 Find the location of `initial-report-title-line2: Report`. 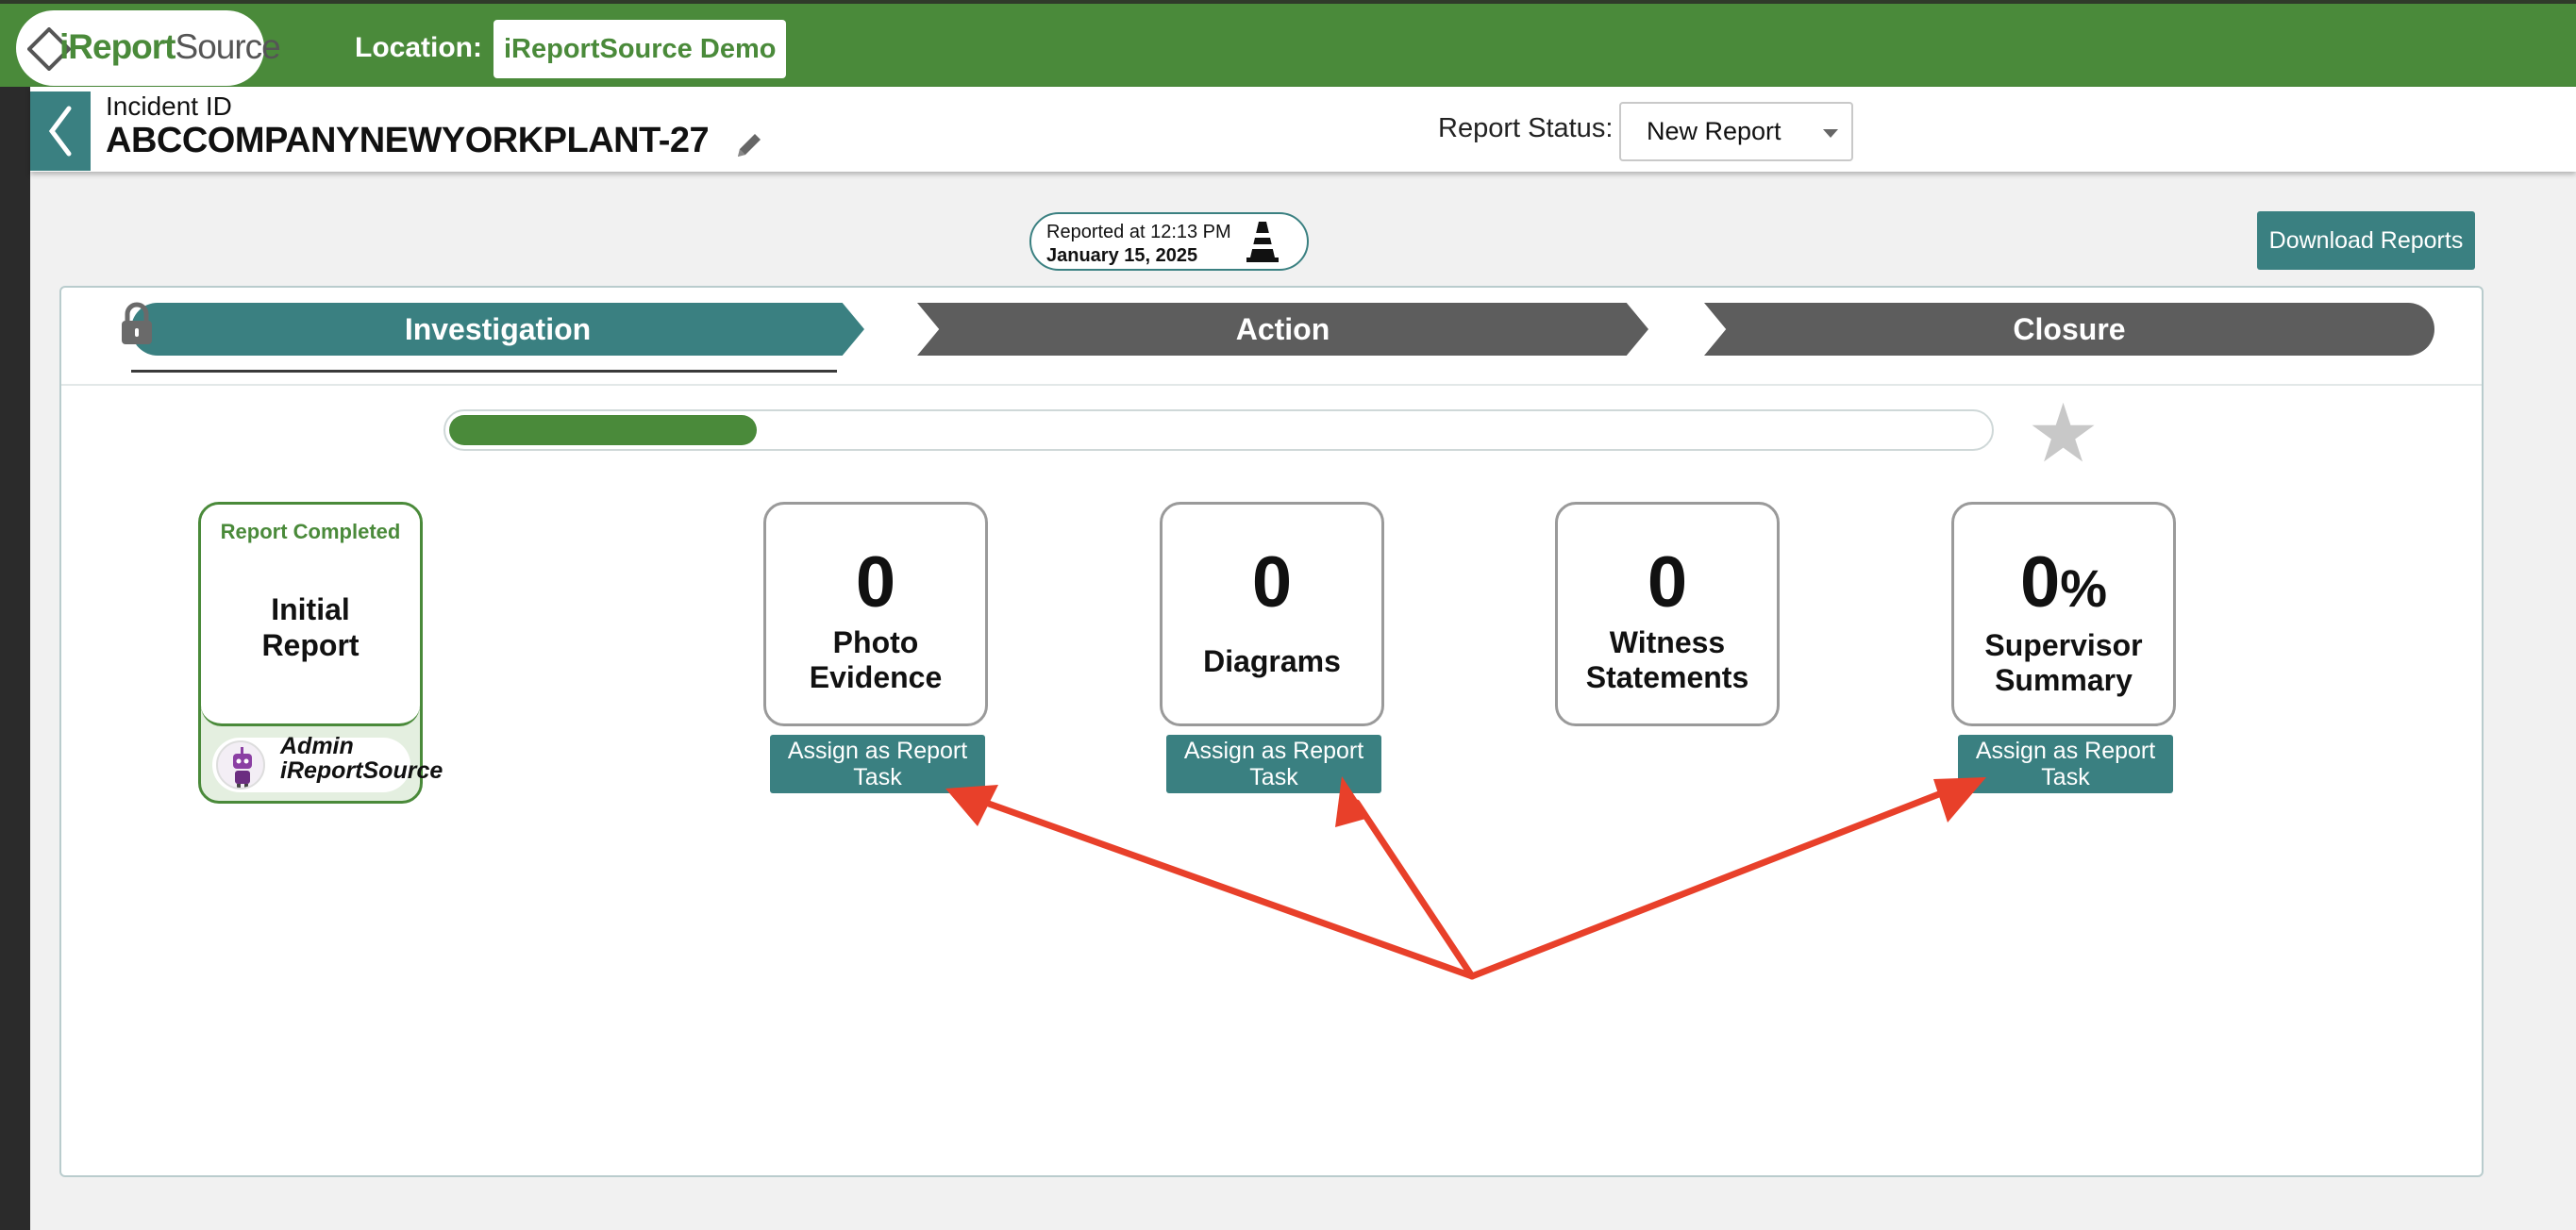

initial-report-title-line2: Report is located at coordinates (310, 645).